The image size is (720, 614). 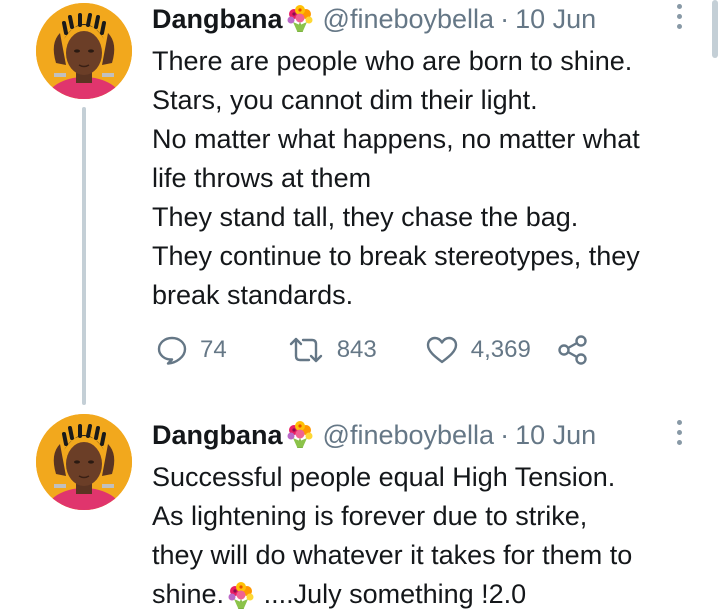 I want to click on tweet-text-line: Stars, you cannot dim their light., so click(x=345, y=100).